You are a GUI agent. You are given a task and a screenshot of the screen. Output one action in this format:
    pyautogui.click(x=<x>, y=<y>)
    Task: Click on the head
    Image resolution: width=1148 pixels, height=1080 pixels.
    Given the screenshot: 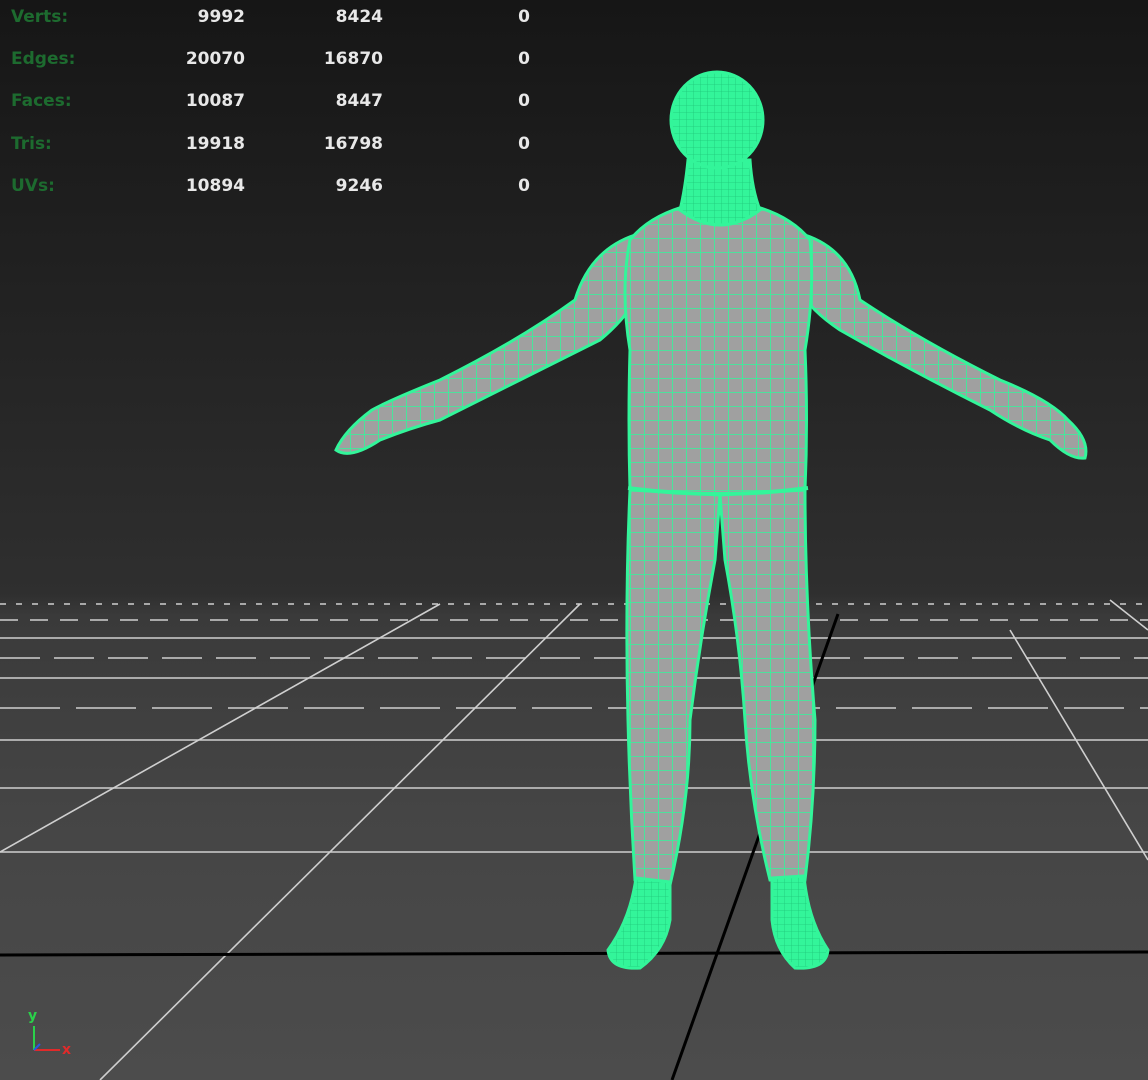 What is the action you would take?
    pyautogui.click(x=717, y=120)
    